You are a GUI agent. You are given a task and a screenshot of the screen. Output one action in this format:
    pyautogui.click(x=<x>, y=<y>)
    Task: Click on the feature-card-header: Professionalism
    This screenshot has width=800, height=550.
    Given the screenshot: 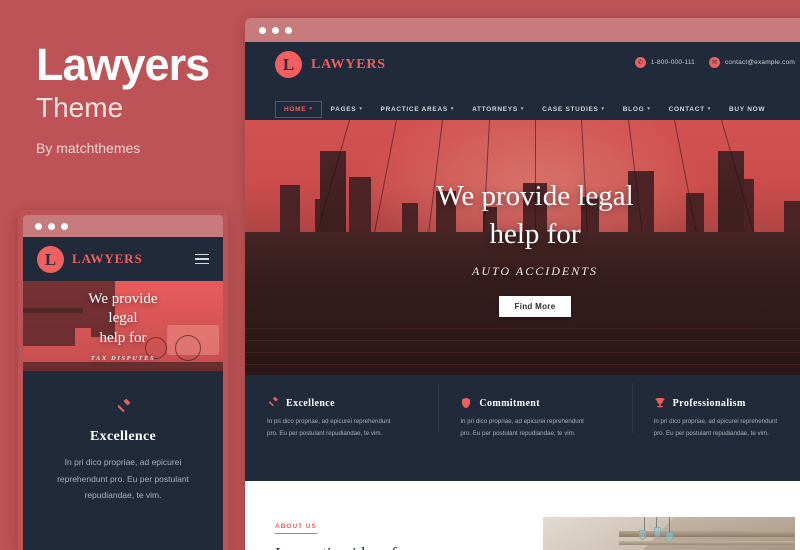 What is the action you would take?
    pyautogui.click(x=727, y=403)
    